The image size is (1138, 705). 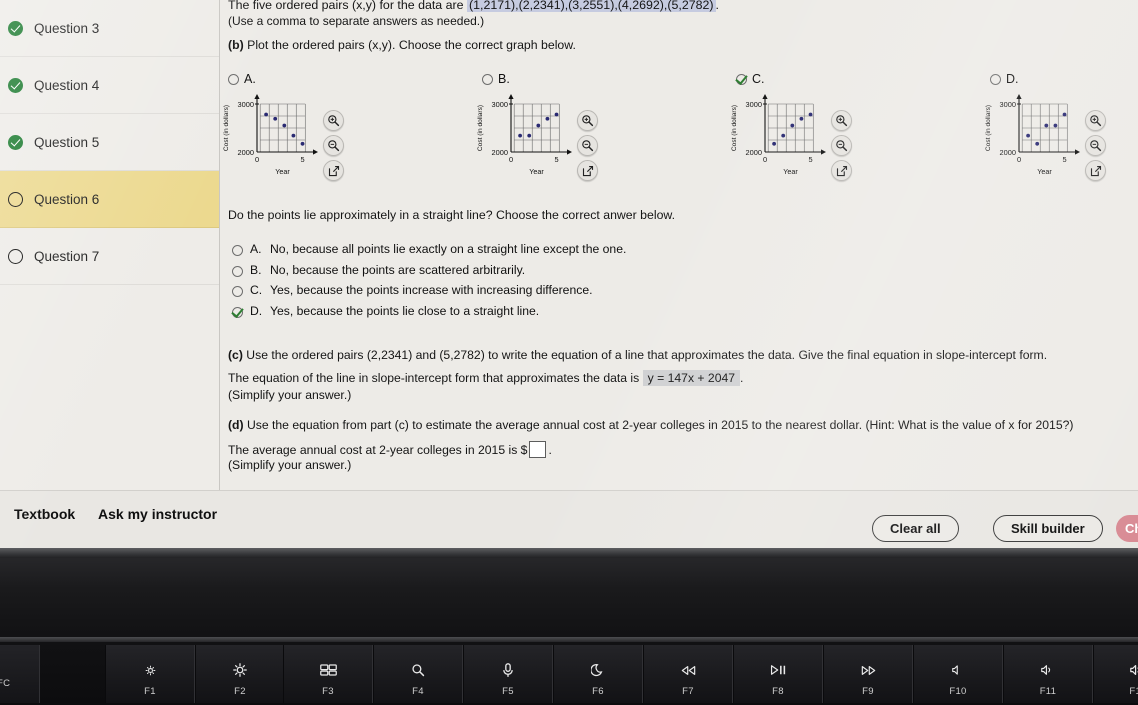 What do you see at coordinates (334, 133) in the screenshot?
I see `graph-choice-a: A. 3000 2000 0 5 Year Cost (in dollars)` at bounding box center [334, 133].